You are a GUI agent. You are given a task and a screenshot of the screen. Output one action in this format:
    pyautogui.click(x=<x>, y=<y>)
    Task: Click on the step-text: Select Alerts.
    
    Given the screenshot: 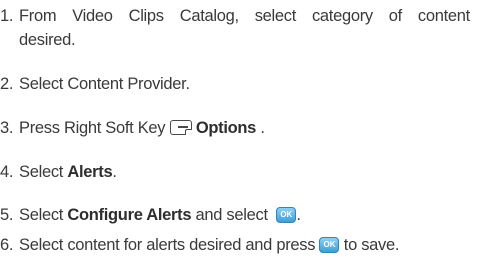 What is the action you would take?
    pyautogui.click(x=68, y=172)
    